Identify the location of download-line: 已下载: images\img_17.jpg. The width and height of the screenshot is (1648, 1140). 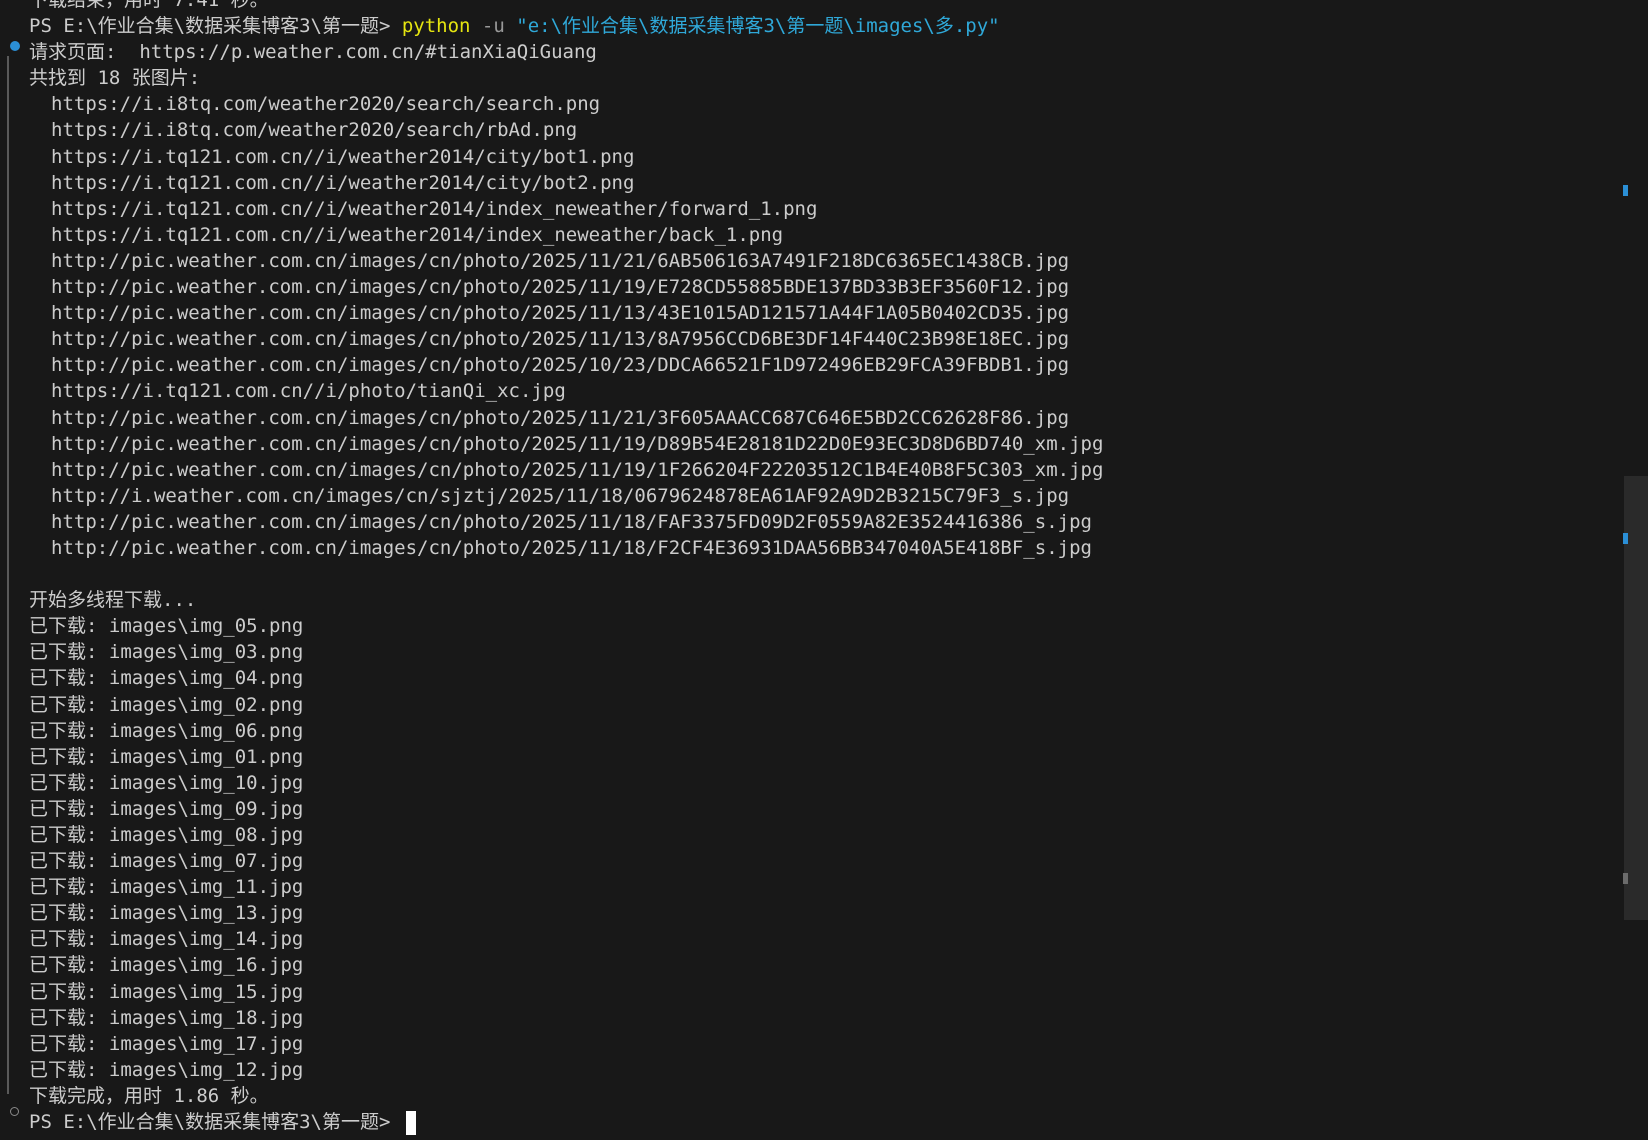
(808, 1044).